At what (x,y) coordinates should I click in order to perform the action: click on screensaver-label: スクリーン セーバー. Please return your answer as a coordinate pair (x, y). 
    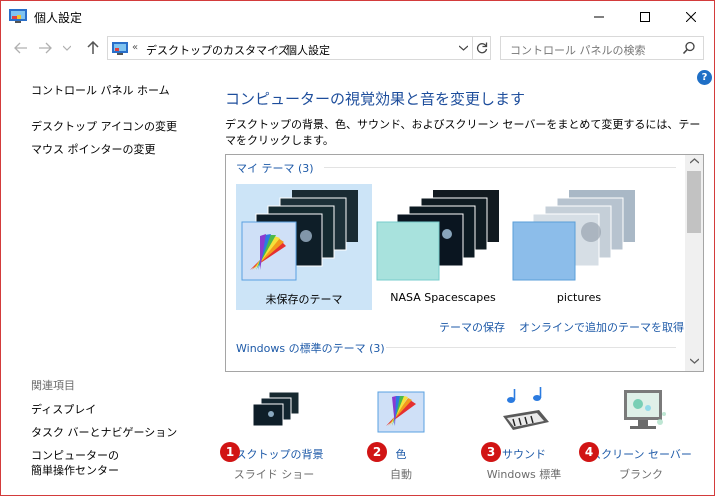
    Looking at the image, I should click on (641, 454).